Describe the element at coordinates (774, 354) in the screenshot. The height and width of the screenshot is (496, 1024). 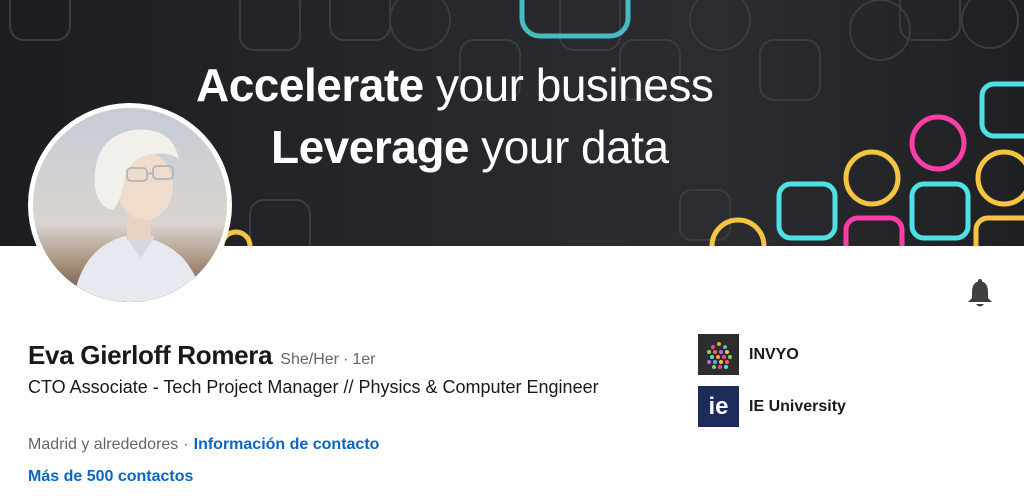
I see `org-name-invyo: INVYO` at that location.